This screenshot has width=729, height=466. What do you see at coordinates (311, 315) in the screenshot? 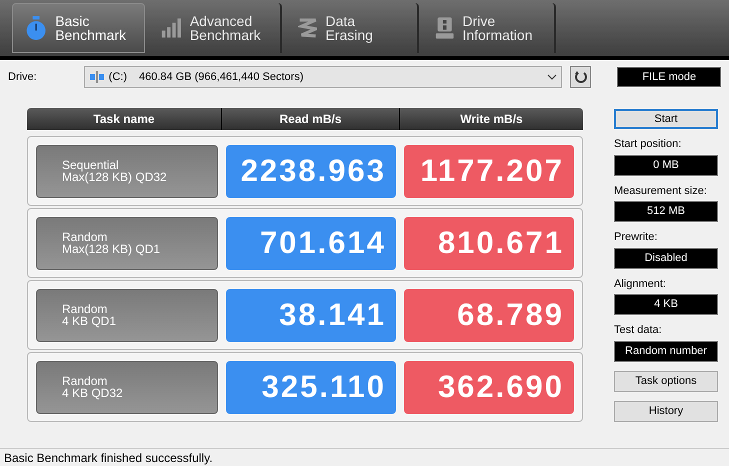
I see `read-value: 38.141` at bounding box center [311, 315].